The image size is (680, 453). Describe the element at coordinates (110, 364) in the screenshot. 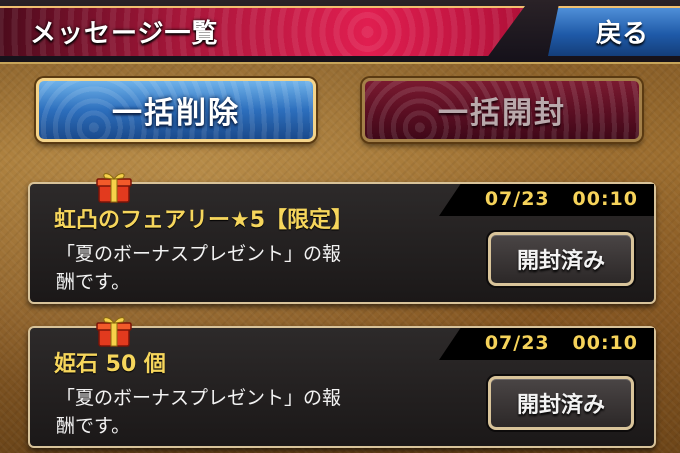

I see `message-title: 姫石 50 個` at that location.